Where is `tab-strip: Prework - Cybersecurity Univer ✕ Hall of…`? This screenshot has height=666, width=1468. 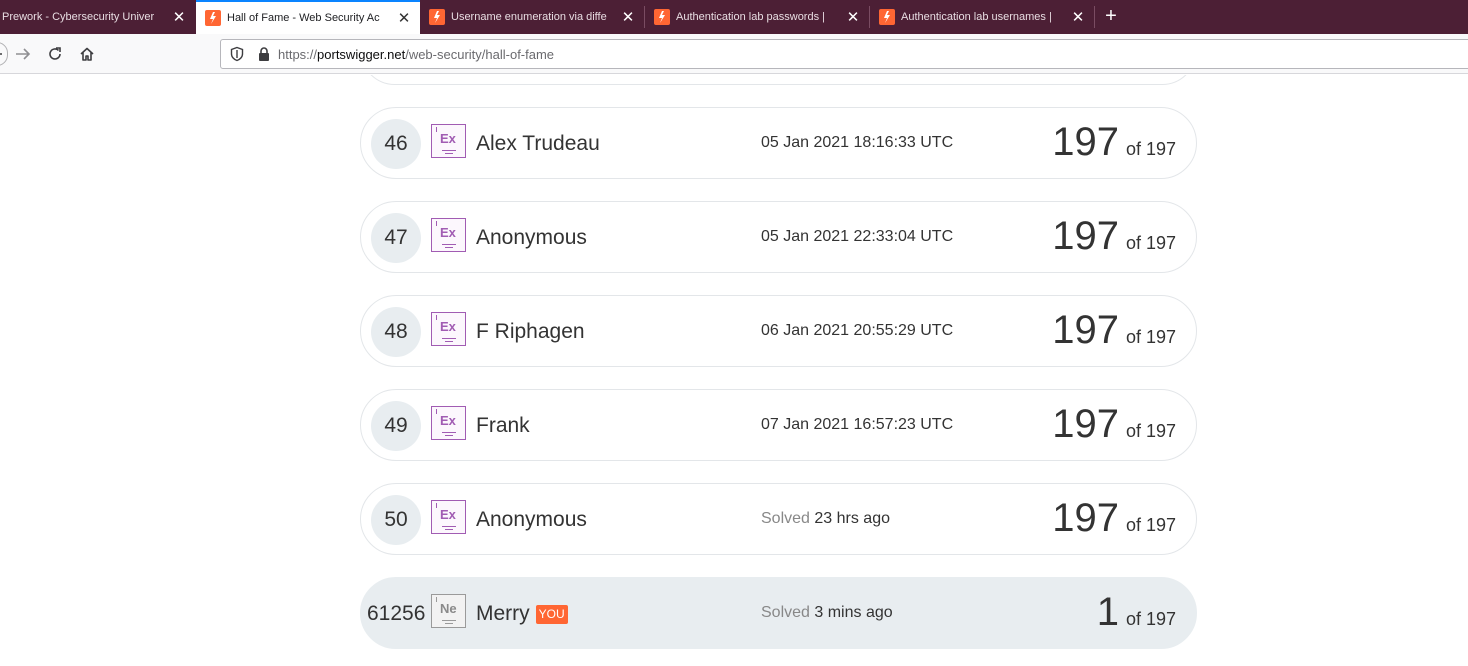 tab-strip: Prework - Cybersecurity Univer ✕ Hall of… is located at coordinates (734, 17).